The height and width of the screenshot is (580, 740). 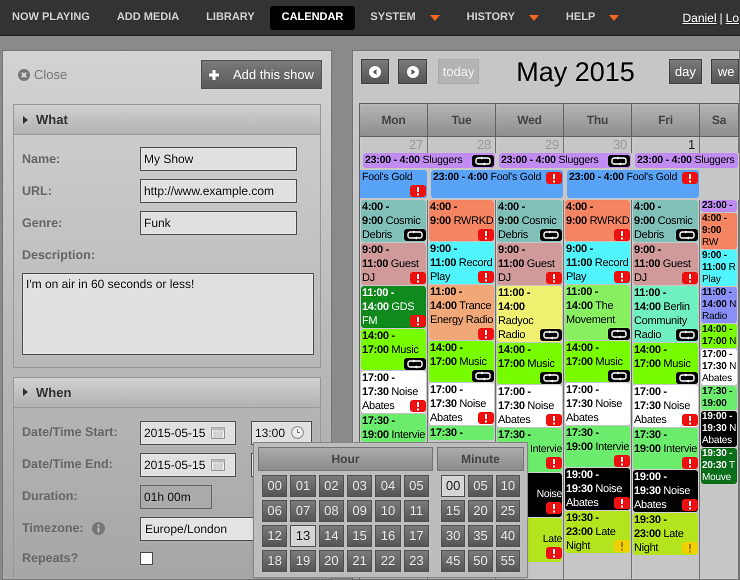 I want to click on event-block: 17:00 - 17:30 N Abates, so click(x=719, y=367).